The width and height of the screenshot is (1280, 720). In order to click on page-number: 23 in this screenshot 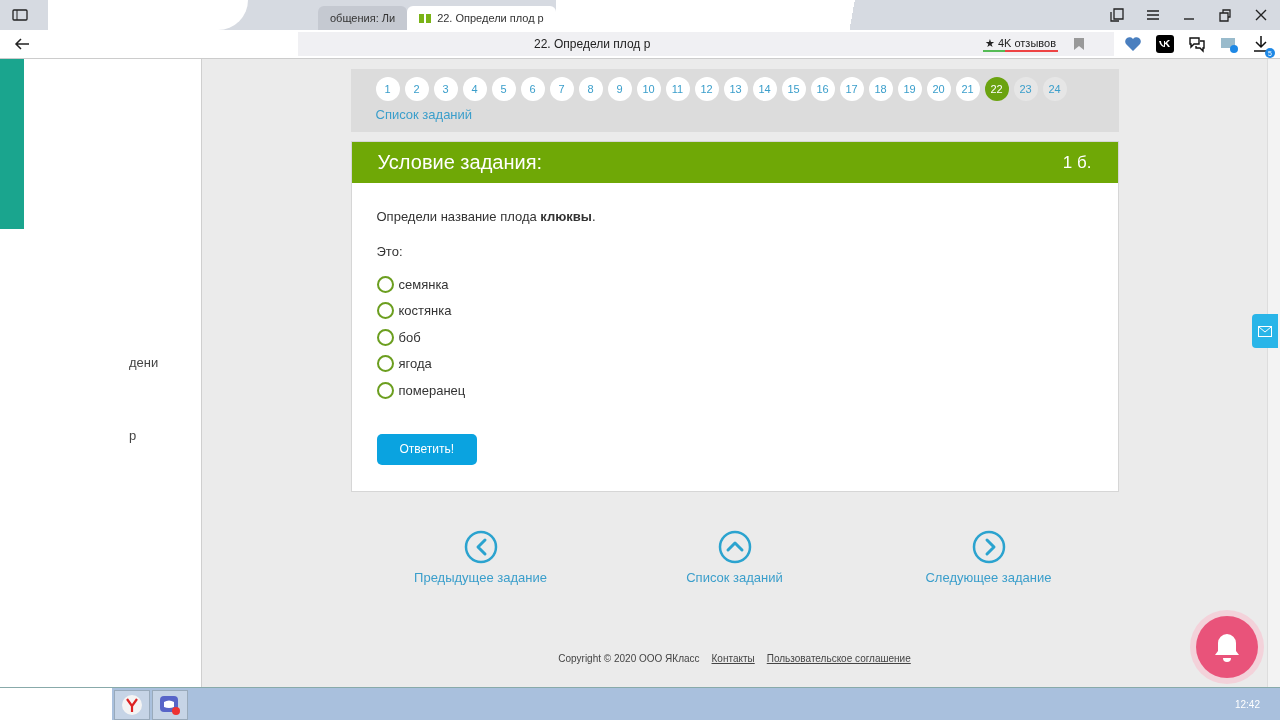, I will do `click(1025, 89)`.